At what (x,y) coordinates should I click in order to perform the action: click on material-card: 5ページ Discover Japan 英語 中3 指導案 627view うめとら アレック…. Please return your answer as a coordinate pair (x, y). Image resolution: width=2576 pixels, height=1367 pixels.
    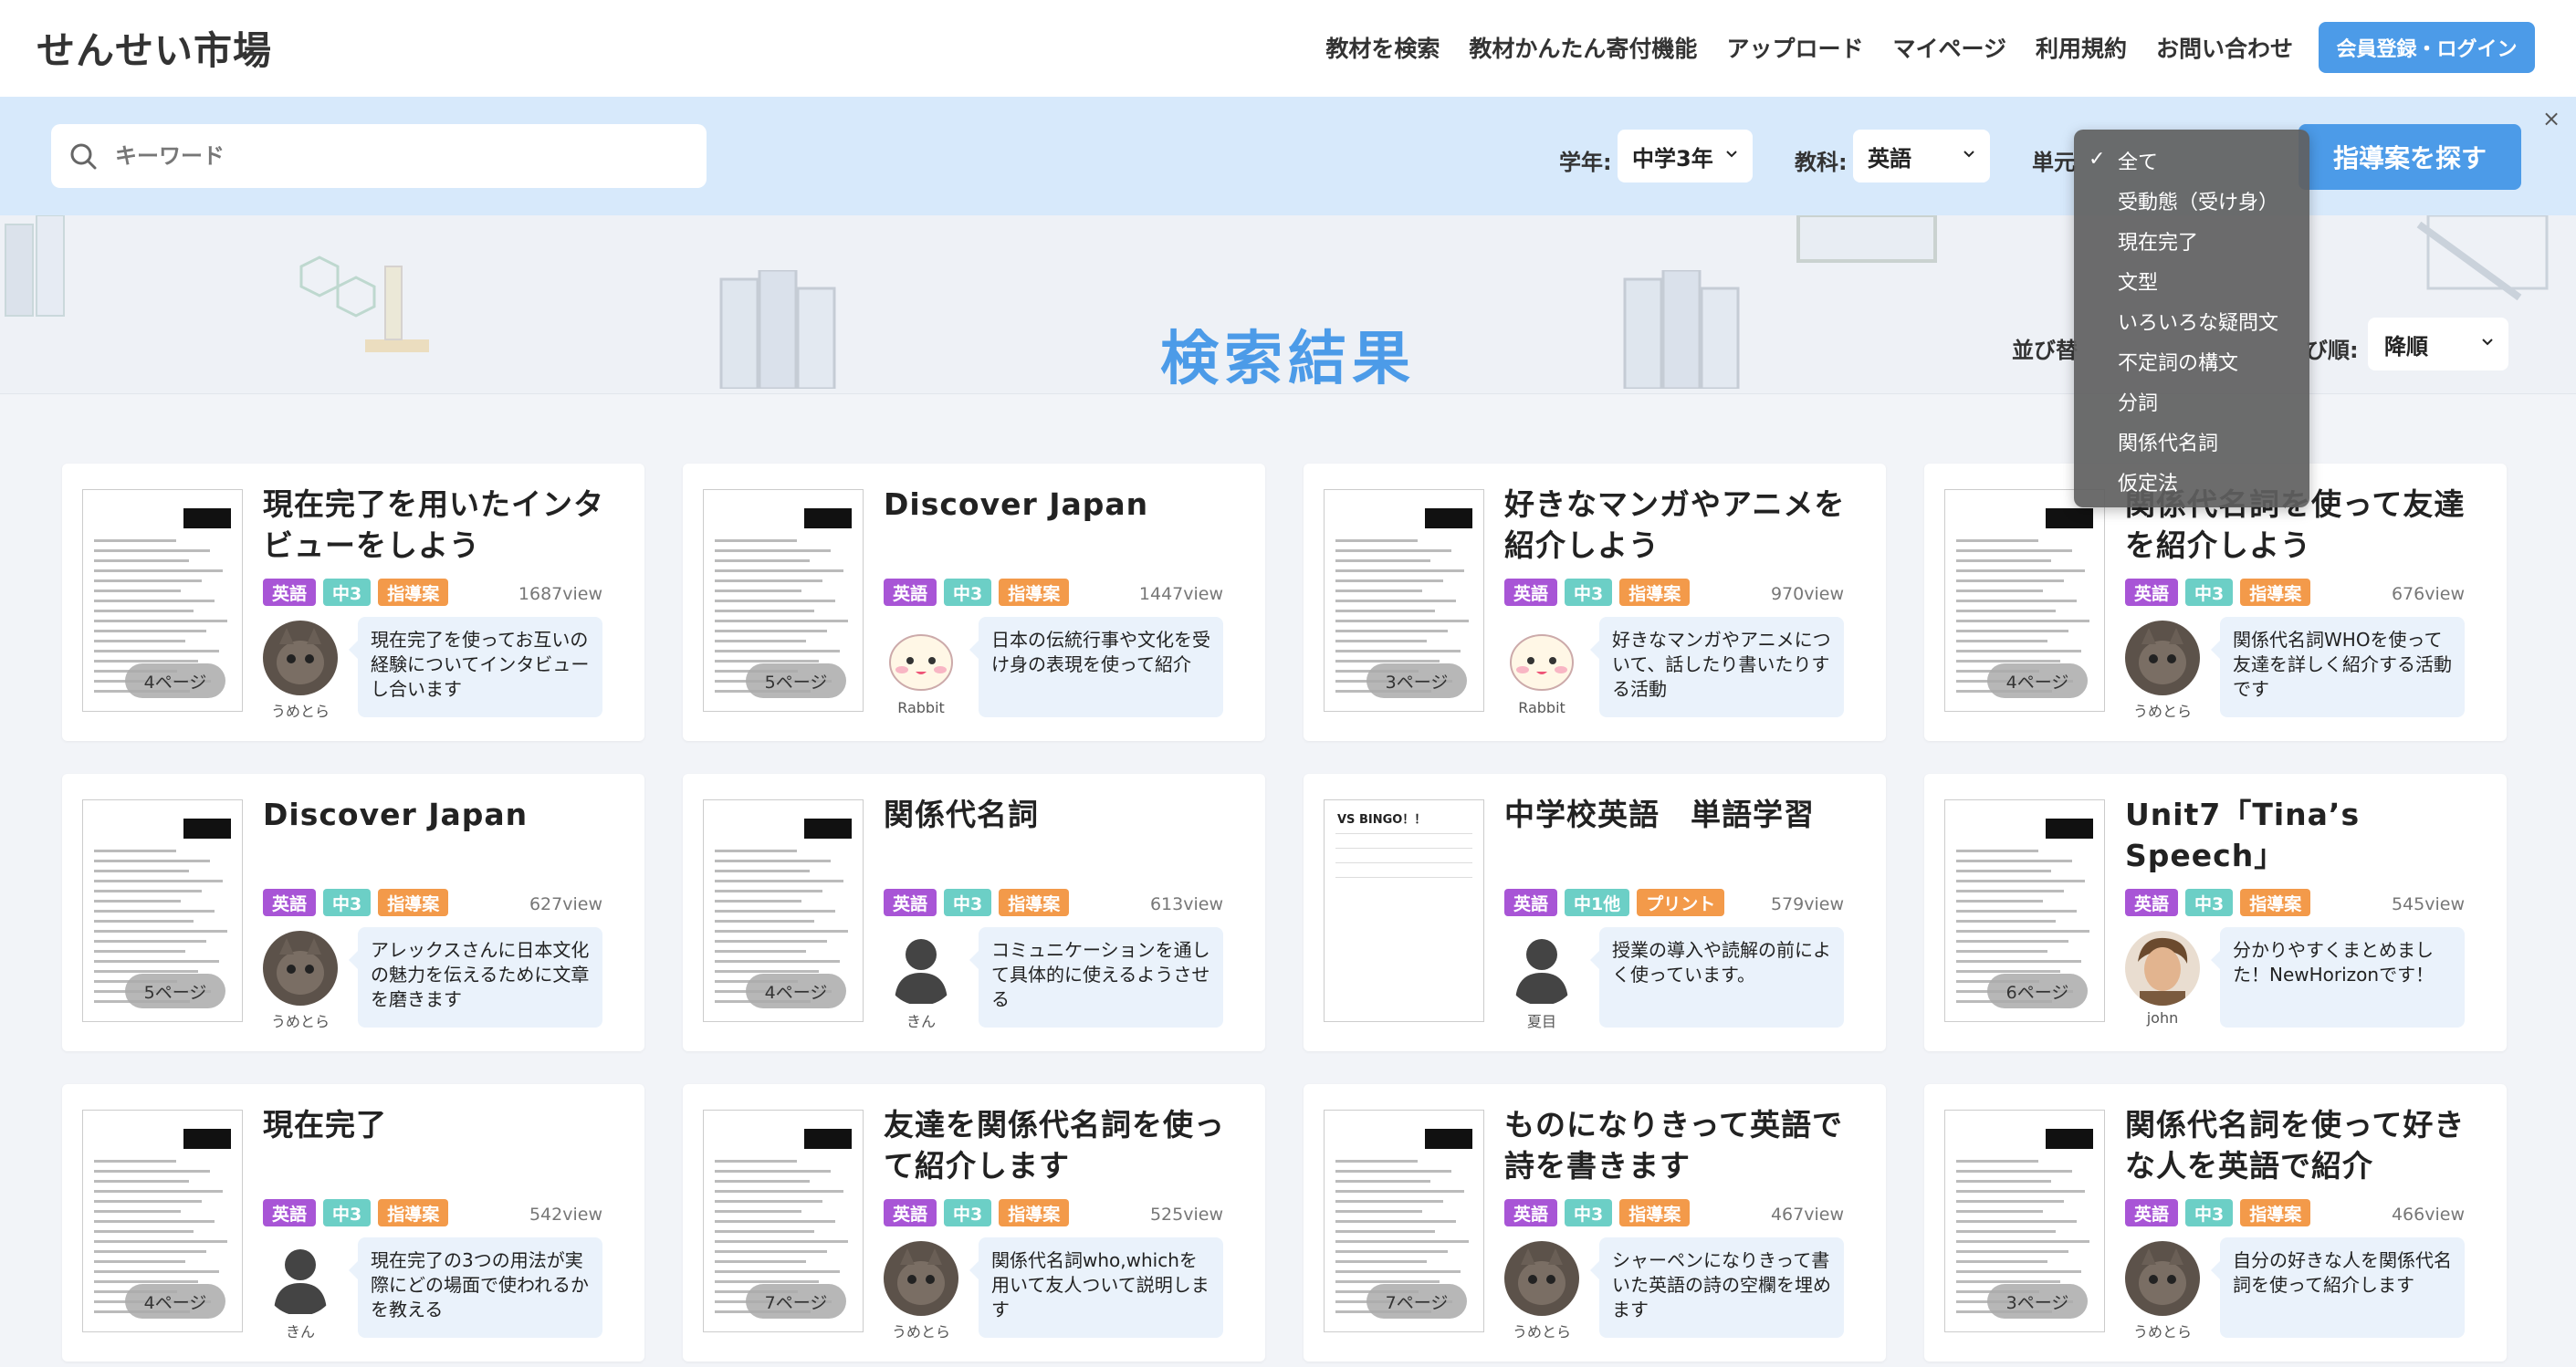
    Looking at the image, I should click on (353, 912).